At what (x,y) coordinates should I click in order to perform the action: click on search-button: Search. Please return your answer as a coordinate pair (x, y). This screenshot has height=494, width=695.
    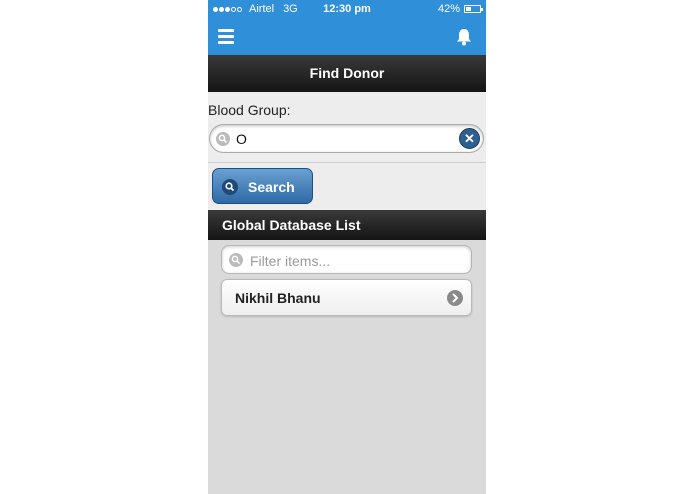
    Looking at the image, I should click on (262, 186).